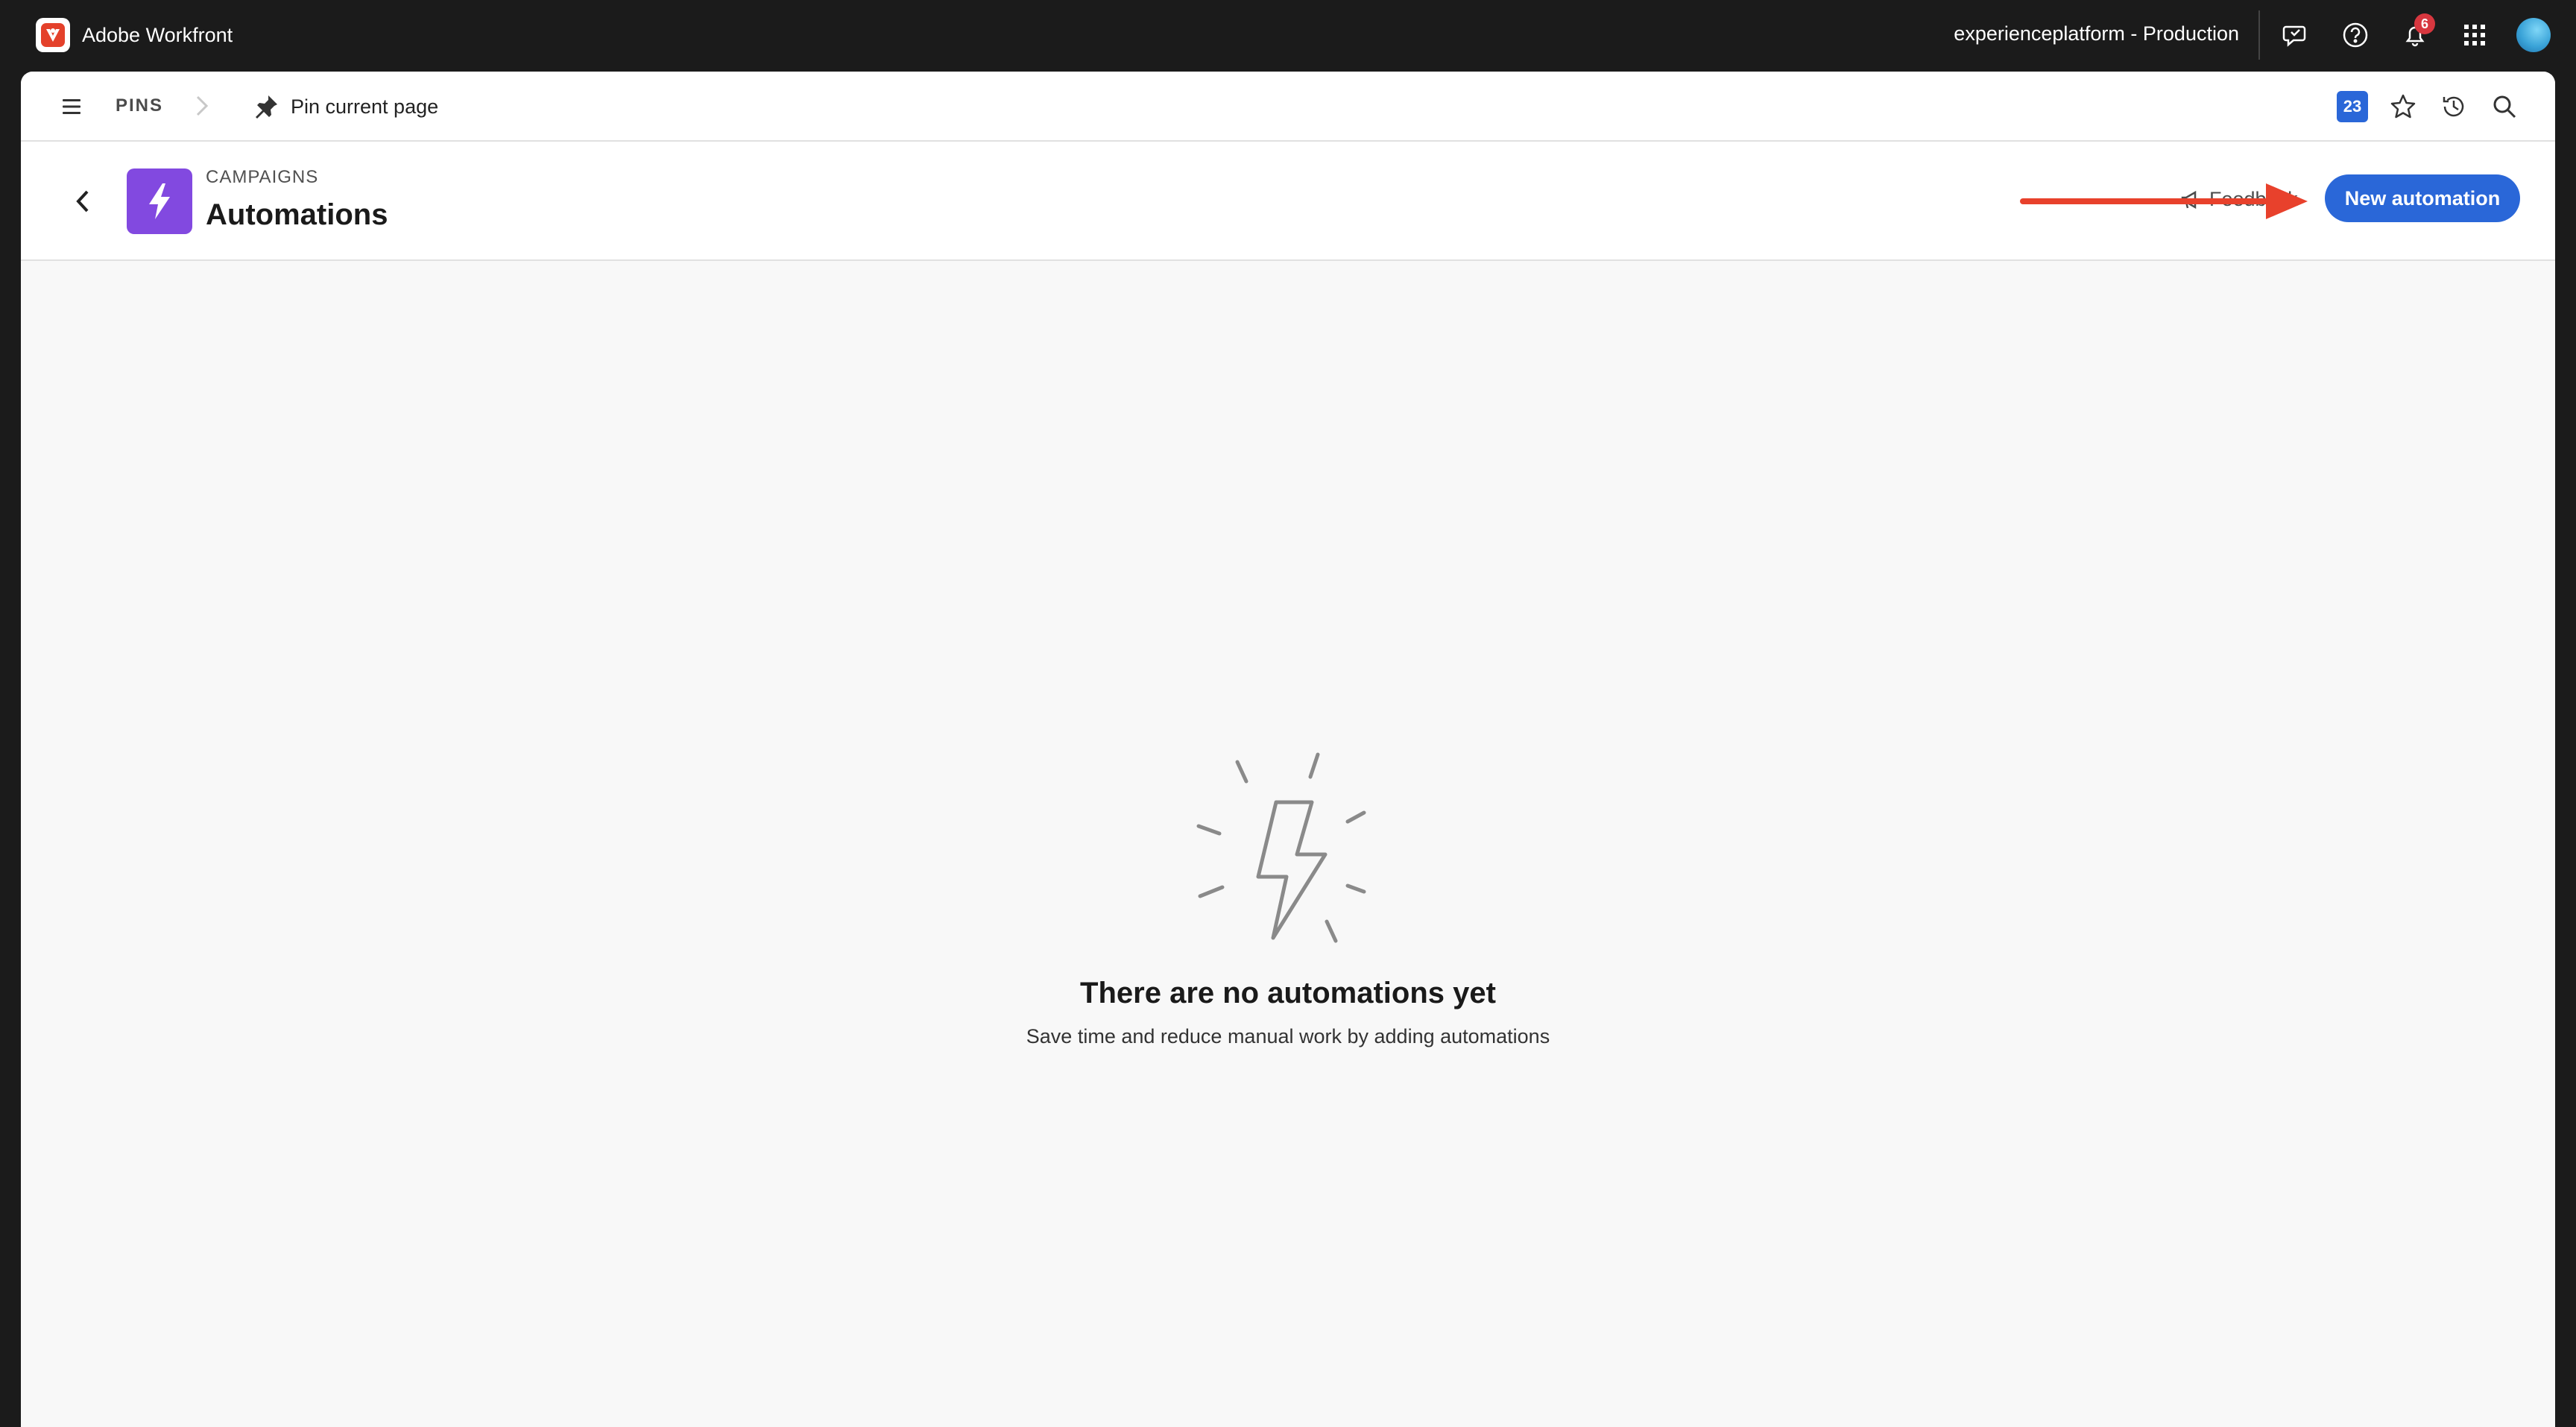 The width and height of the screenshot is (2576, 1427). Describe the element at coordinates (262, 178) in the screenshot. I see `breadcrumb: CAMPAIGNS` at that location.